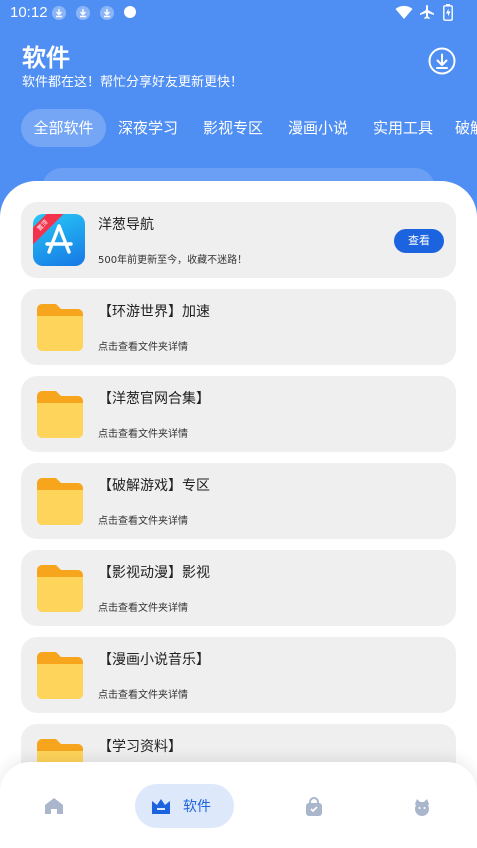  I want to click on status-bar: 10:12, so click(238, 14).